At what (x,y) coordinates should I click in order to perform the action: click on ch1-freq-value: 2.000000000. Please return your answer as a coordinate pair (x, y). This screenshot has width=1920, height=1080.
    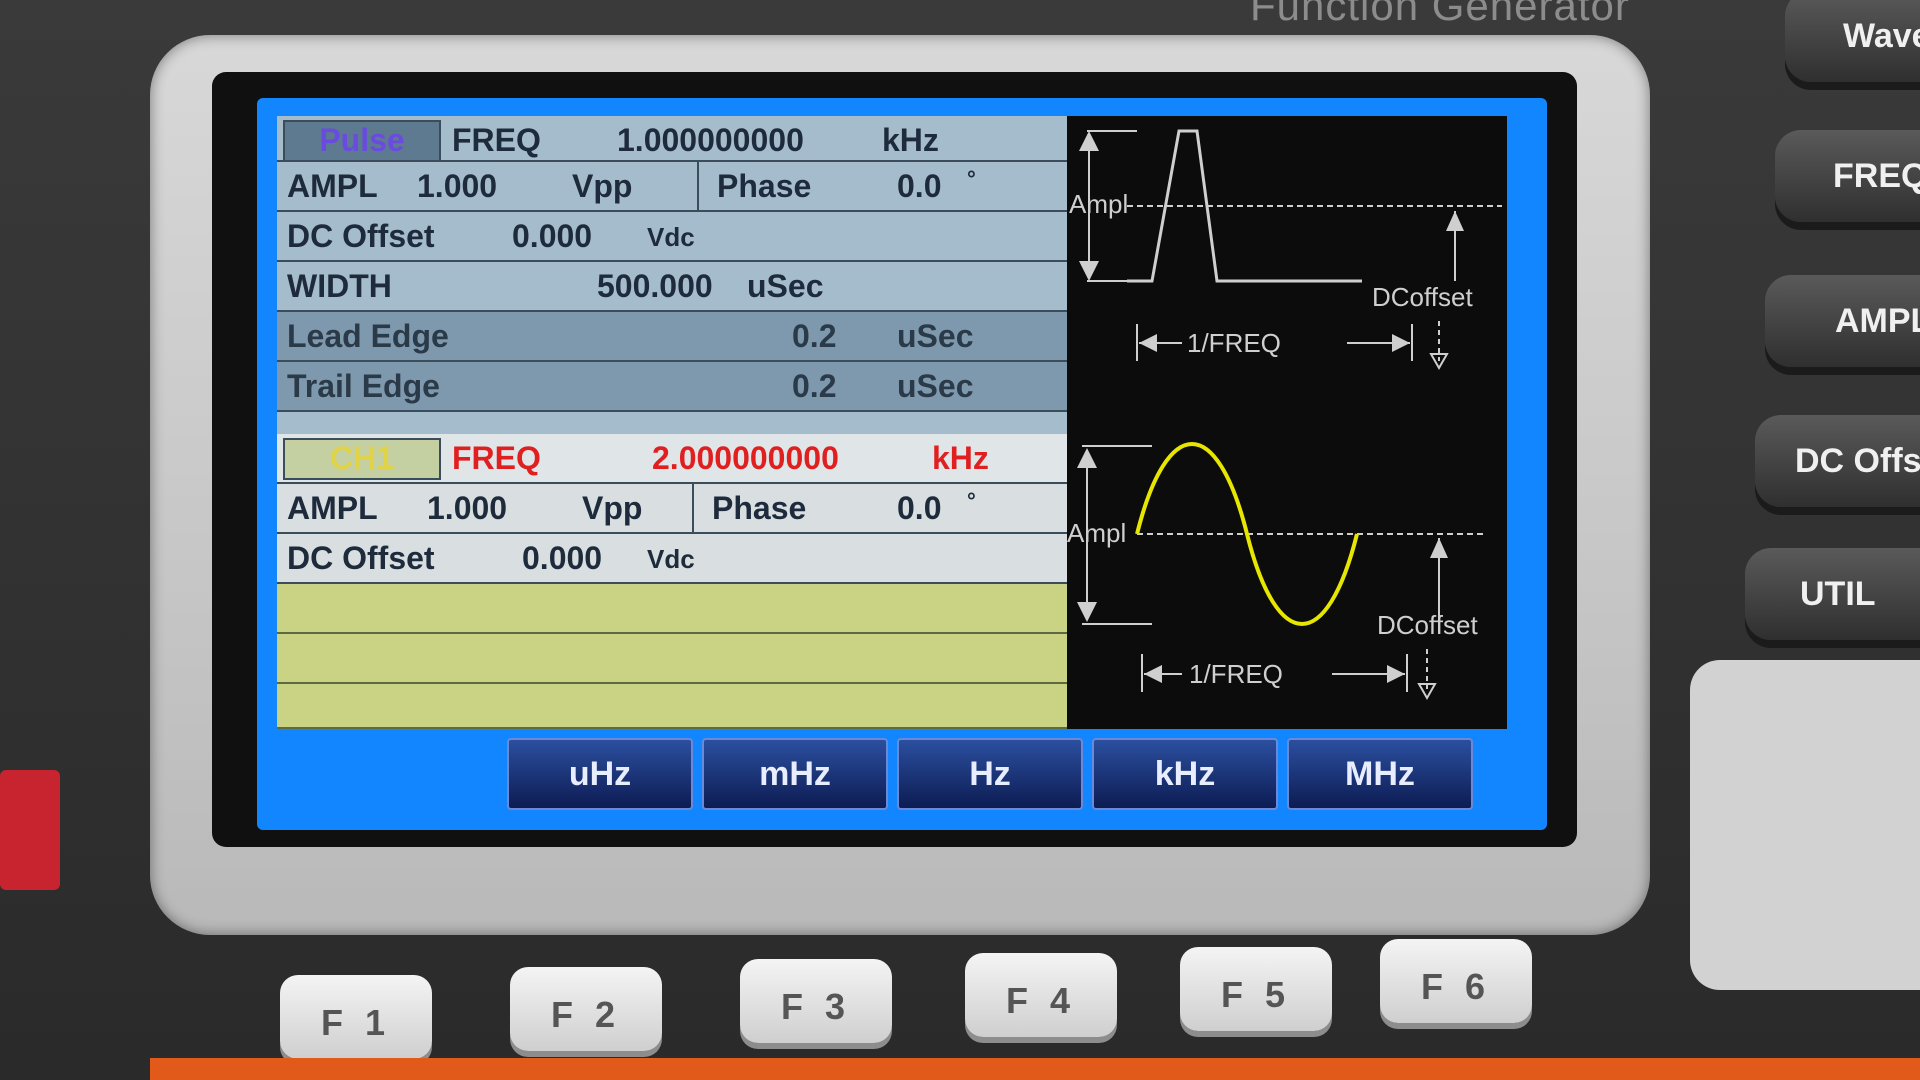
    Looking at the image, I should click on (745, 458).